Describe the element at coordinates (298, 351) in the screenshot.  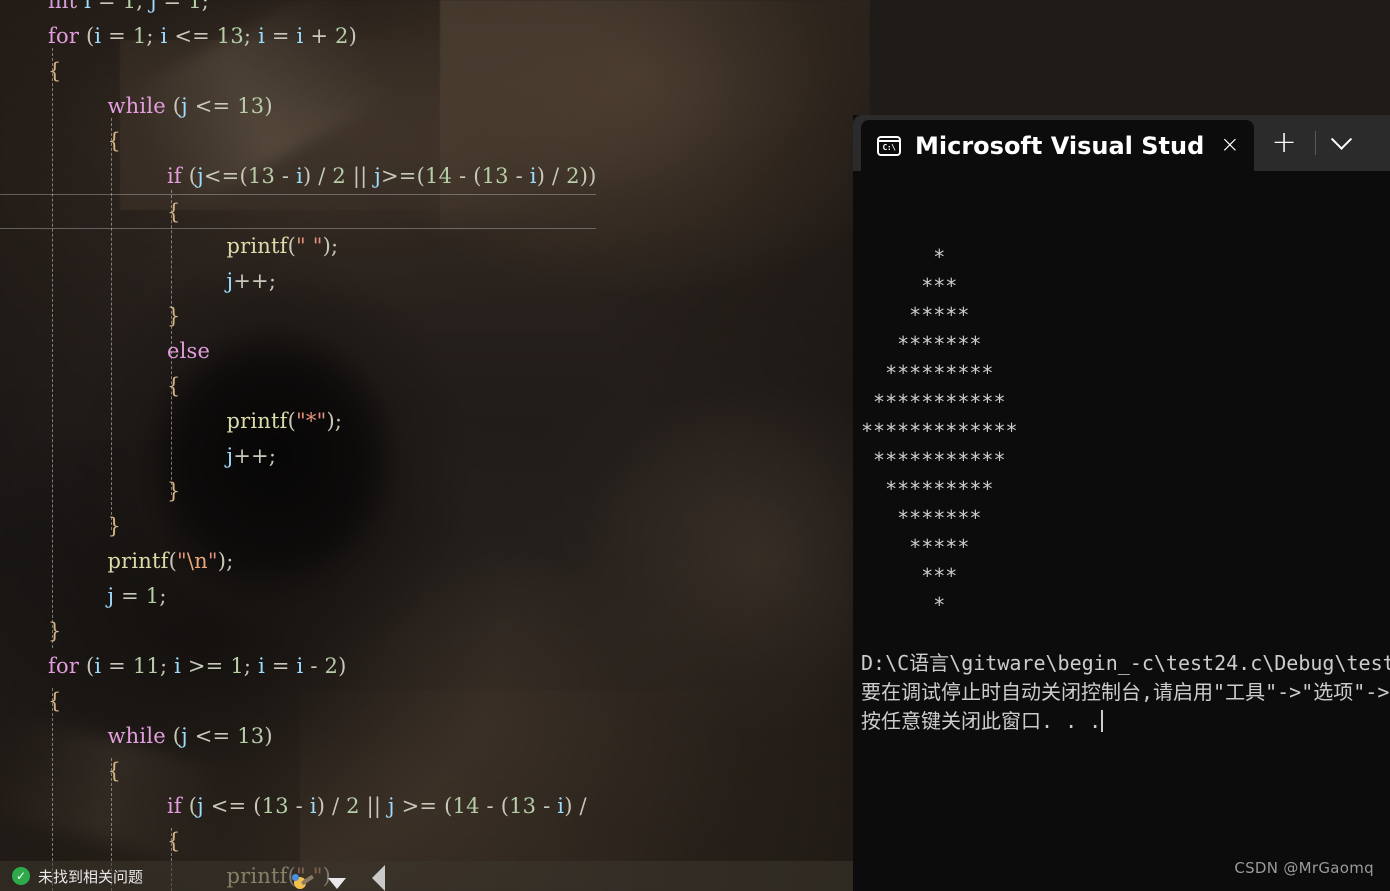
I see `code-line: else` at that location.